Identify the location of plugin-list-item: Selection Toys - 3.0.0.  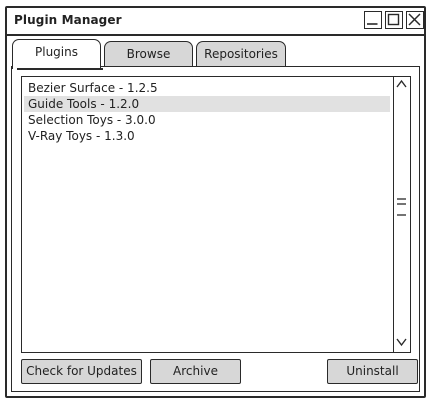
(207, 120).